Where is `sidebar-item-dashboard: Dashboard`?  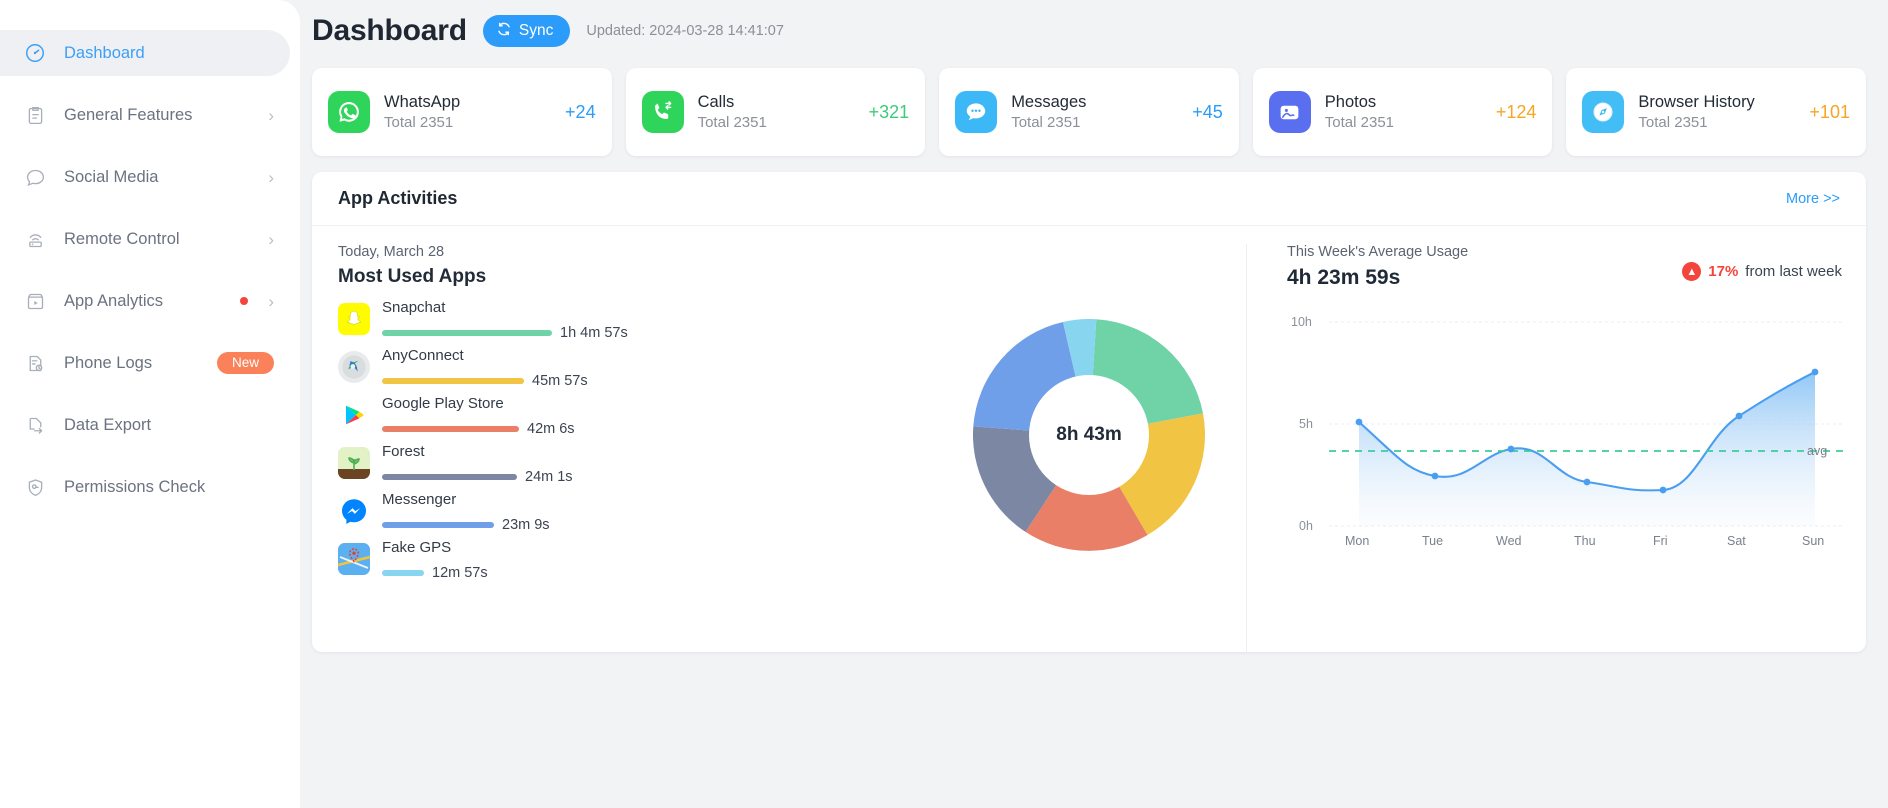 sidebar-item-dashboard: Dashboard is located at coordinates (145, 53).